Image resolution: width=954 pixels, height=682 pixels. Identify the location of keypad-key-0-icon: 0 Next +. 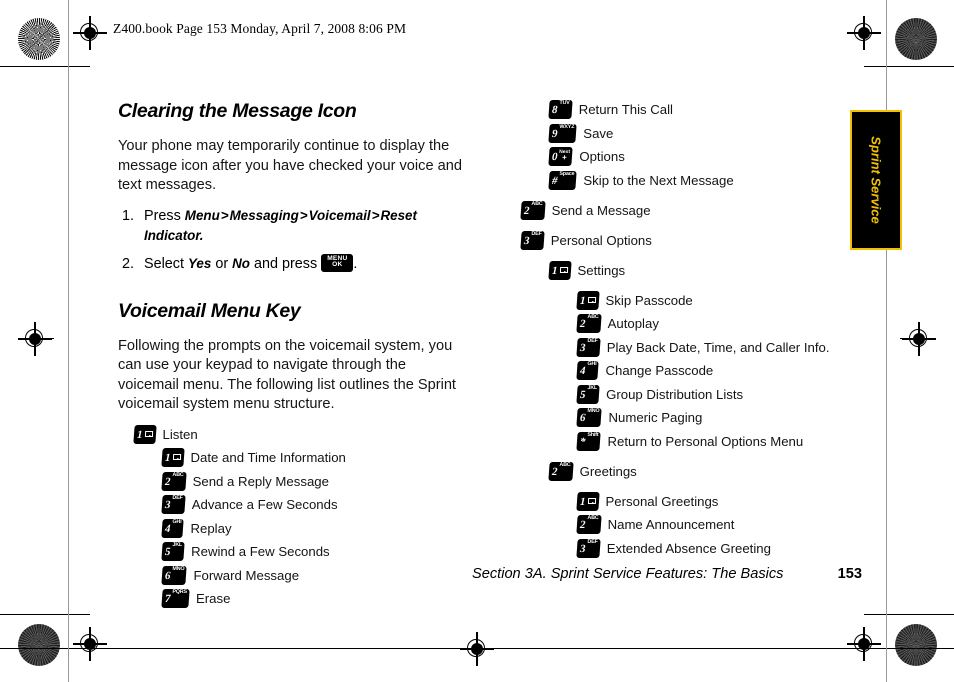
(561, 156).